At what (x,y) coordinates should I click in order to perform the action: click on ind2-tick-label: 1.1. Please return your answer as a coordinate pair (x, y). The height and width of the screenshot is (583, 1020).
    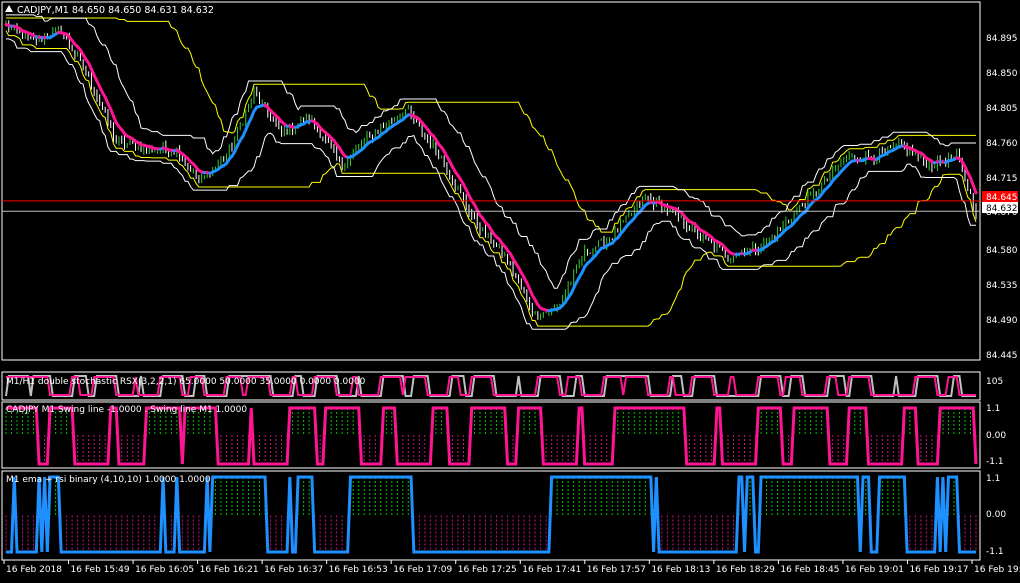
    Looking at the image, I should click on (993, 409).